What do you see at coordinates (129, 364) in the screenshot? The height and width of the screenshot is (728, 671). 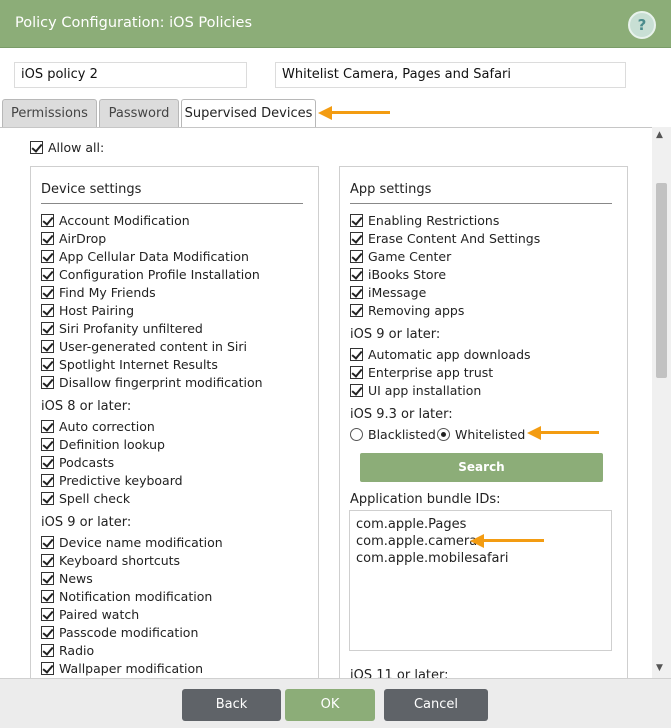 I see `device-setting-item: Spotlight Internet Results` at bounding box center [129, 364].